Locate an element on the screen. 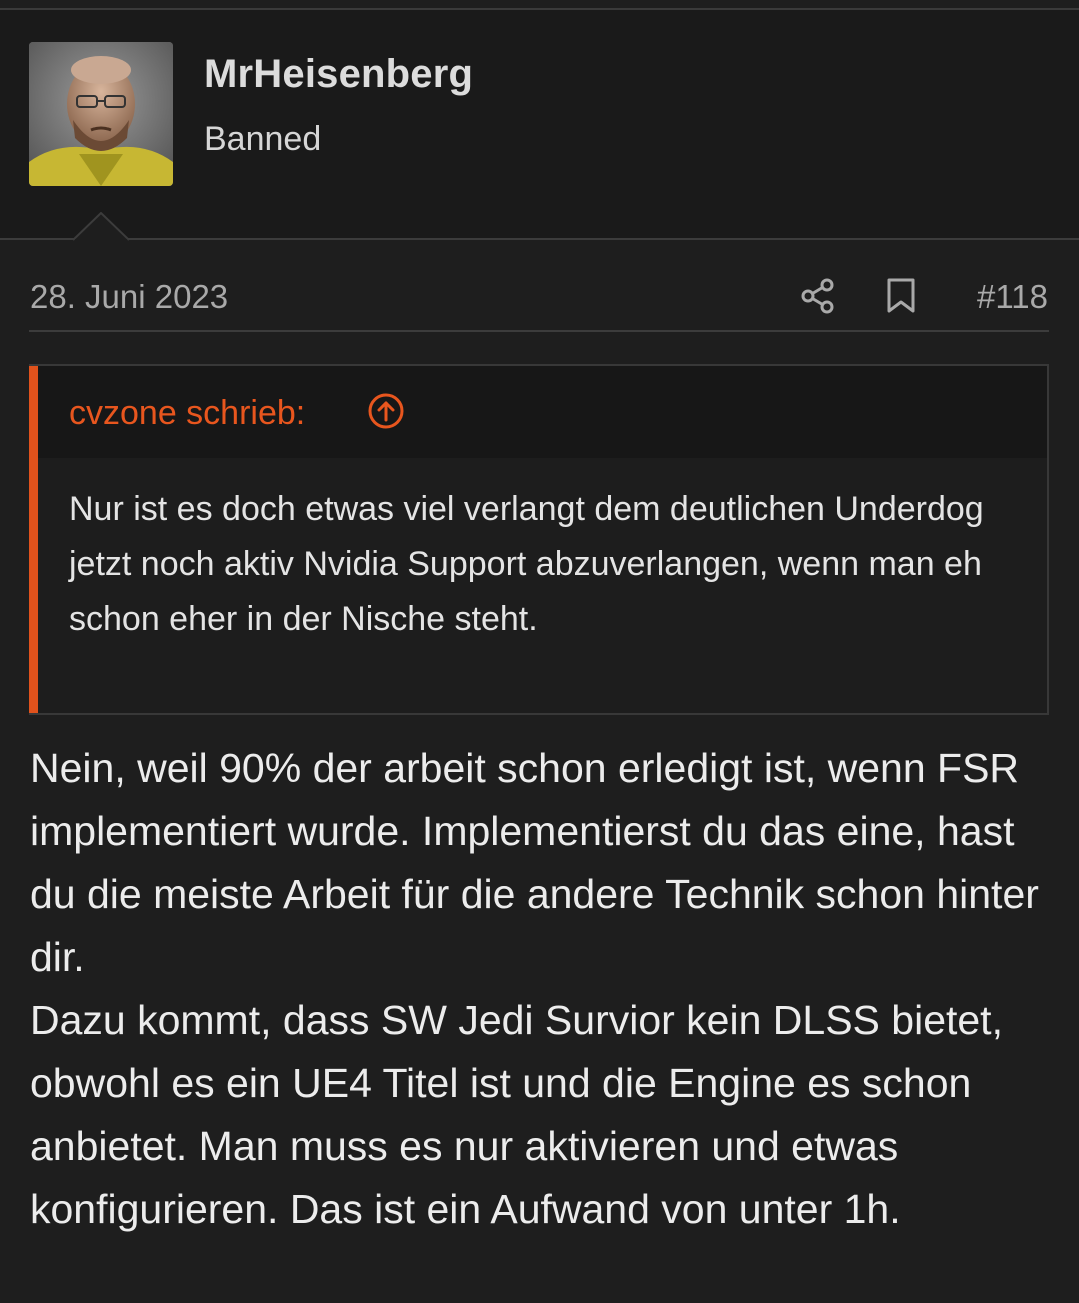 This screenshot has height=1303, width=1079. quote-accent-bar is located at coordinates (33, 539).